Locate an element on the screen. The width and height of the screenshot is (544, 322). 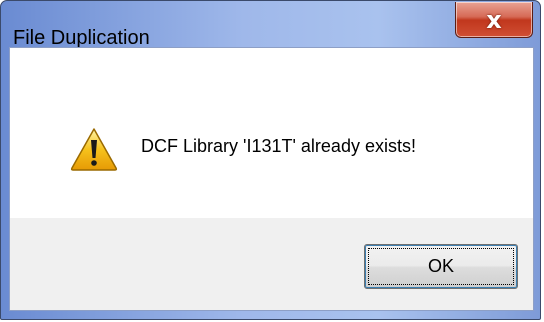
title-bar: File Duplication x is located at coordinates (270, 25).